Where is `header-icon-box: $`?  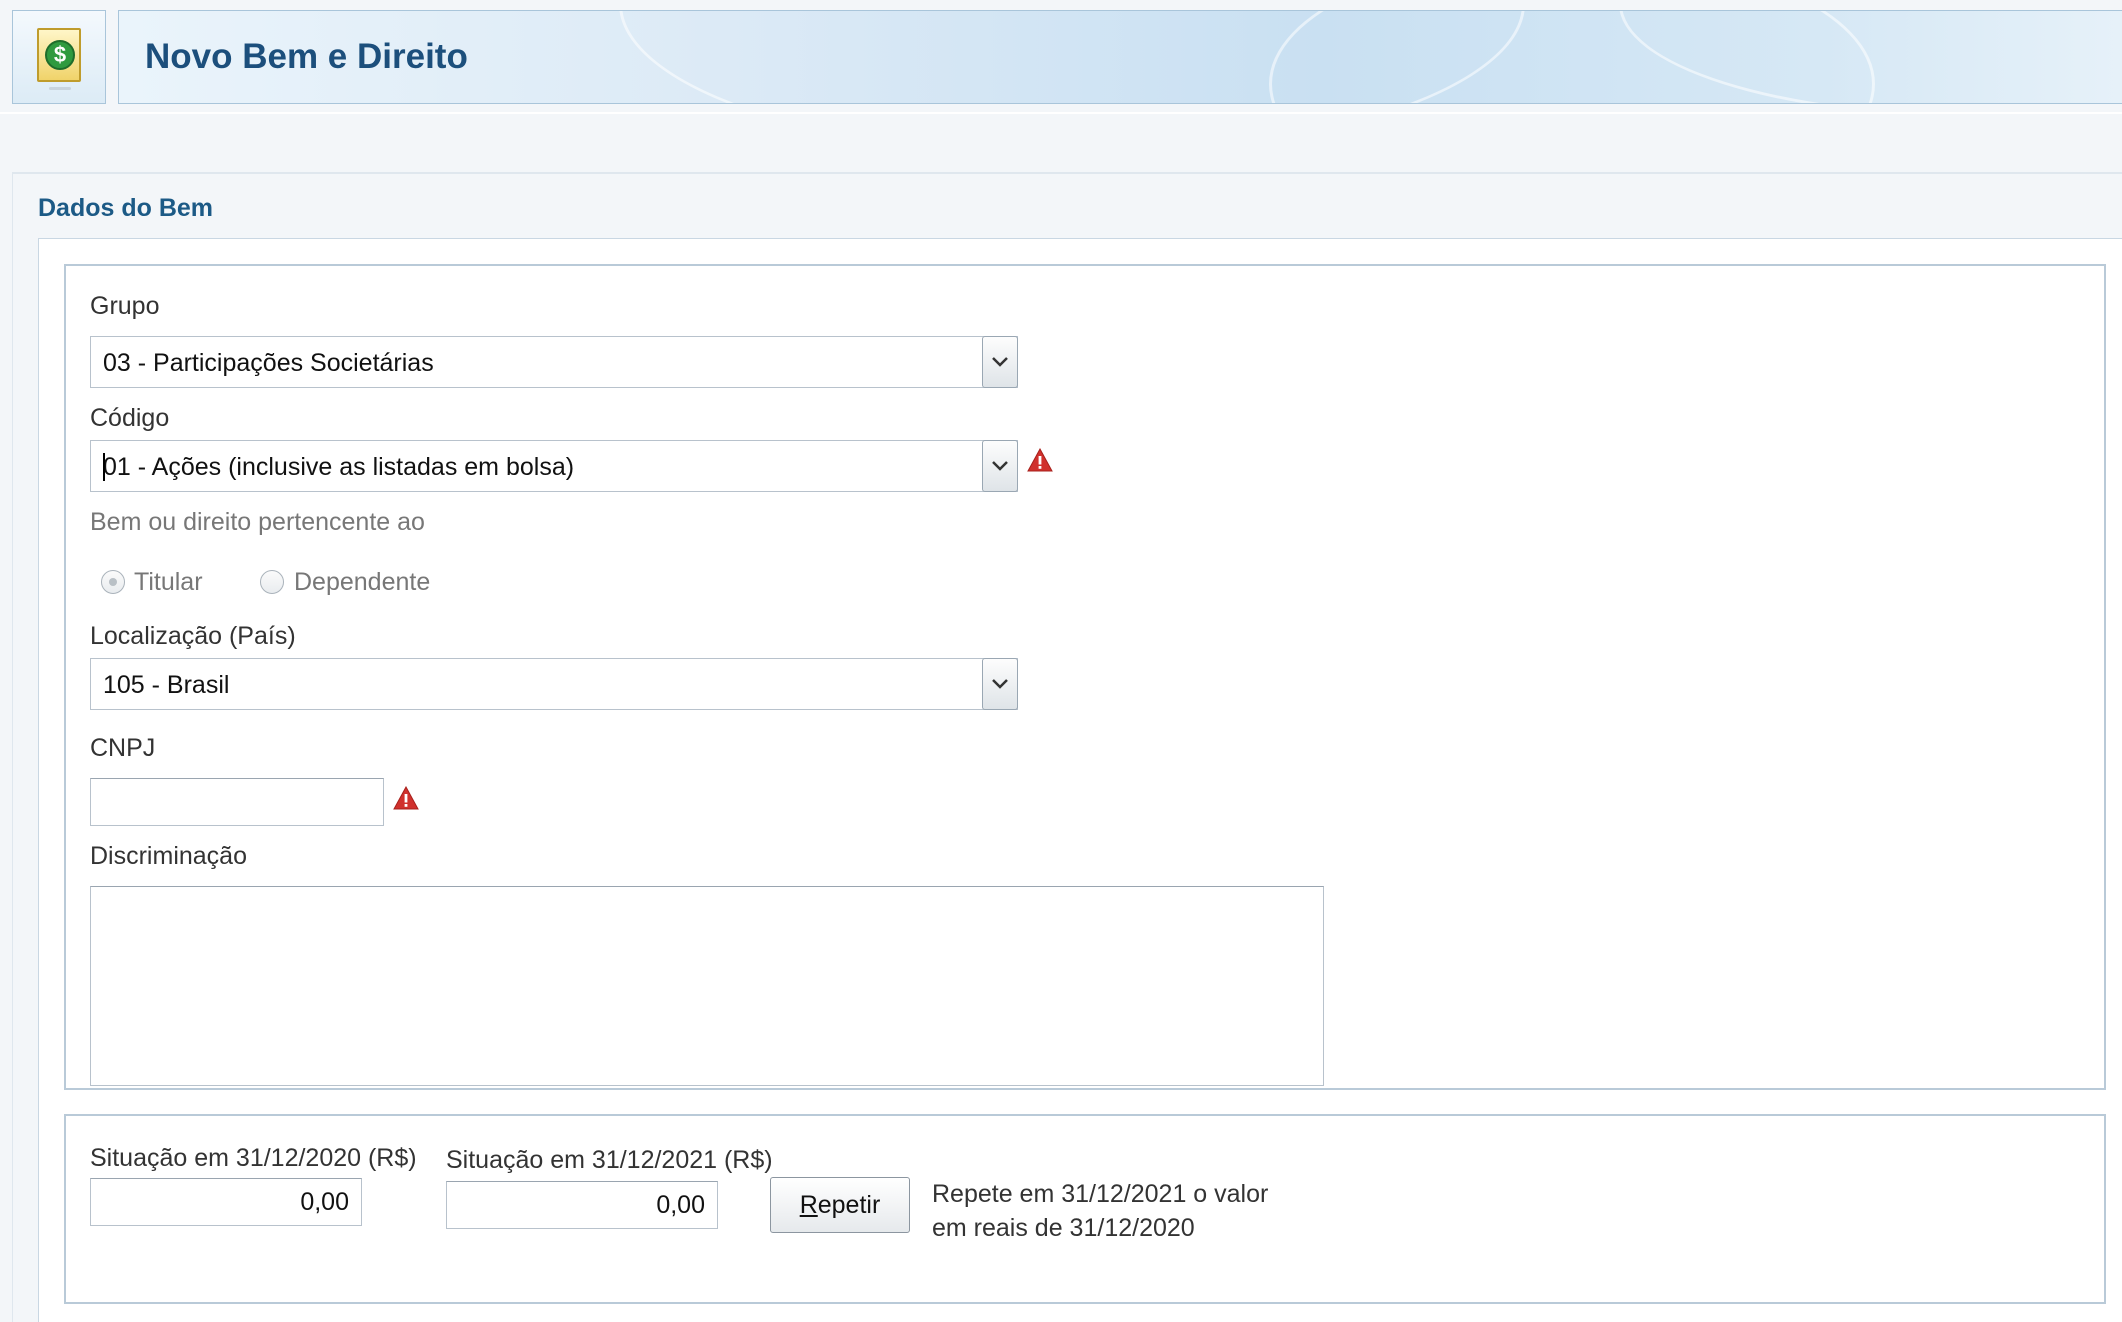
header-icon-box: $ is located at coordinates (59, 57).